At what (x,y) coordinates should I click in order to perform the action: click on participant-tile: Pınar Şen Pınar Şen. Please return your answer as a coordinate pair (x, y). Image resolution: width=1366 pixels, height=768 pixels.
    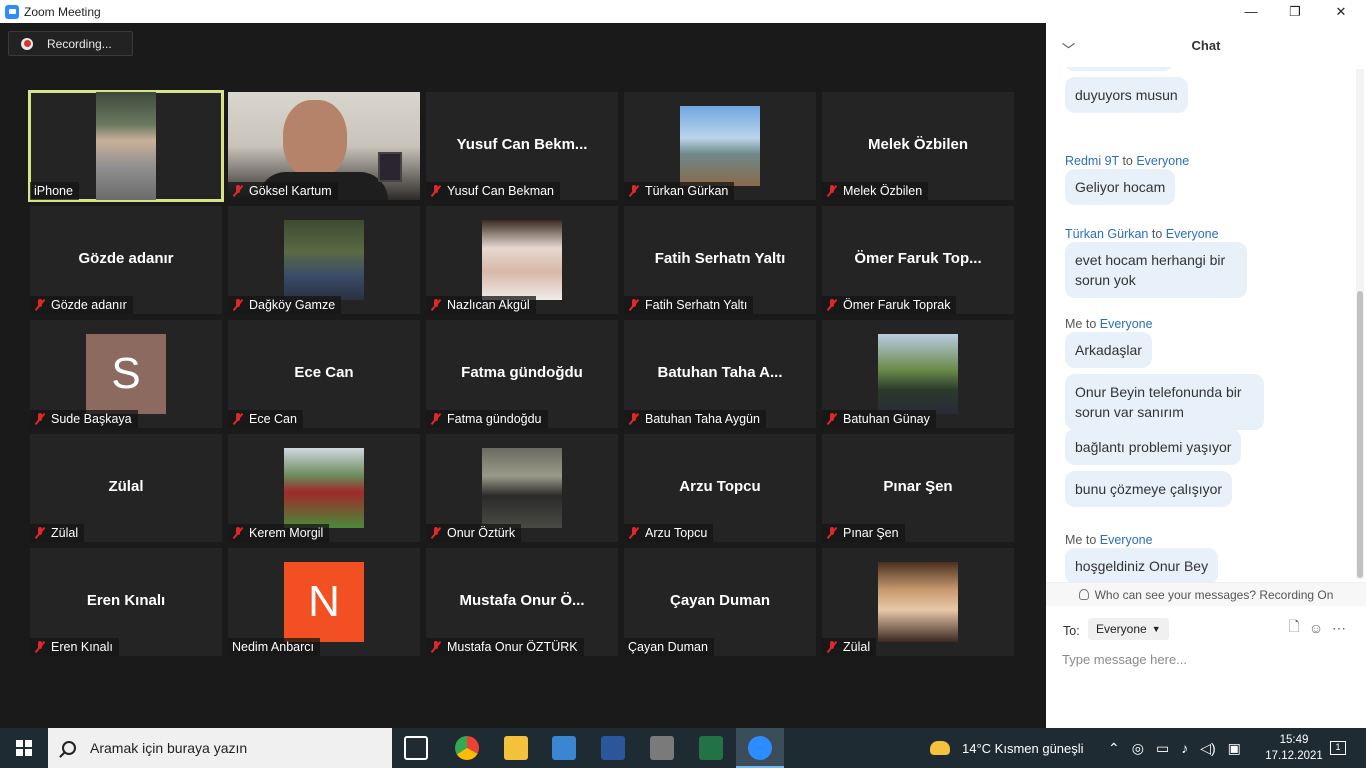
    Looking at the image, I should click on (918, 488).